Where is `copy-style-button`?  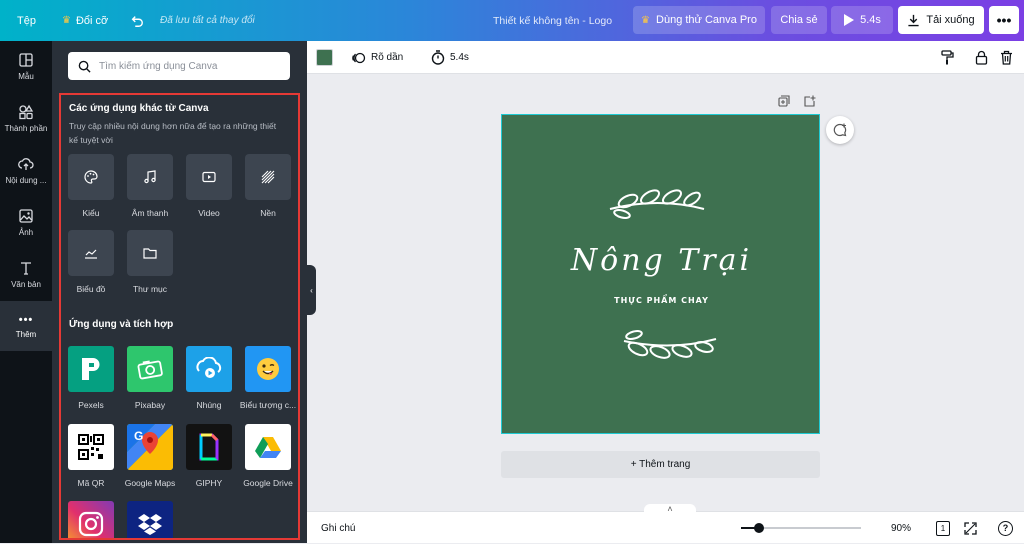
copy-style-button is located at coordinates (947, 57).